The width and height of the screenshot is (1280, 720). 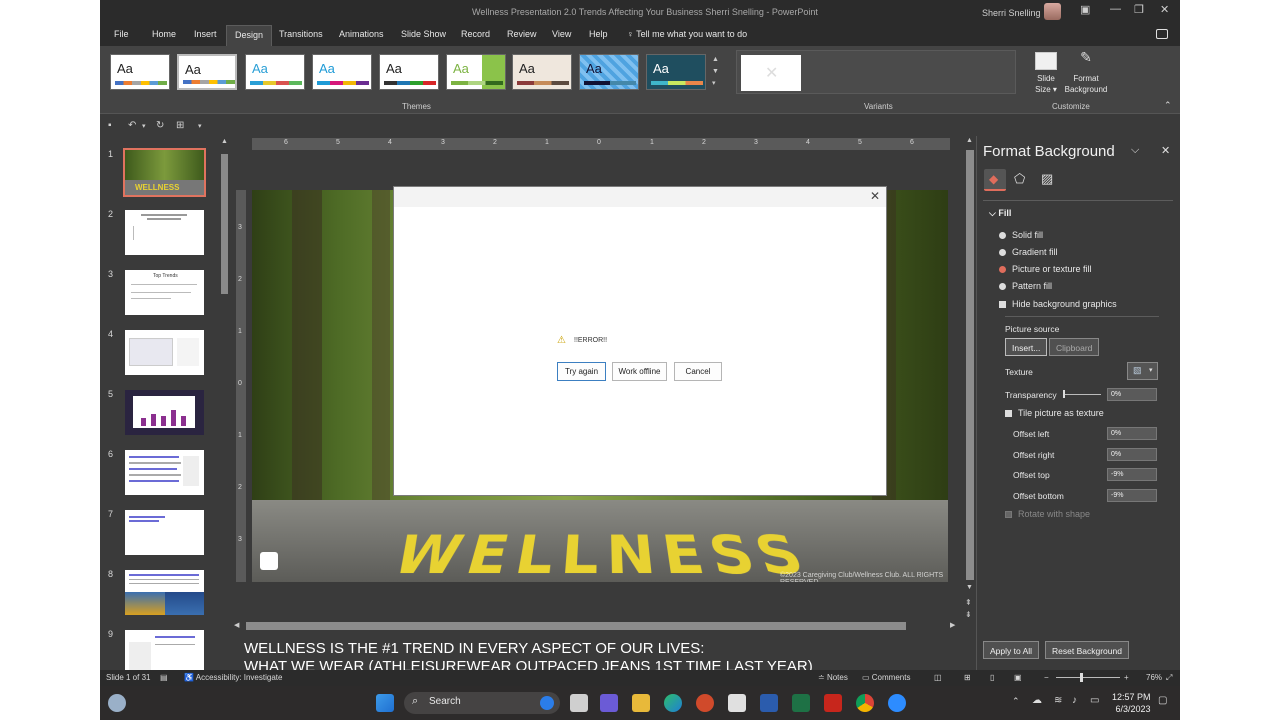 What do you see at coordinates (164, 34) in the screenshot?
I see `tab-home: Home` at bounding box center [164, 34].